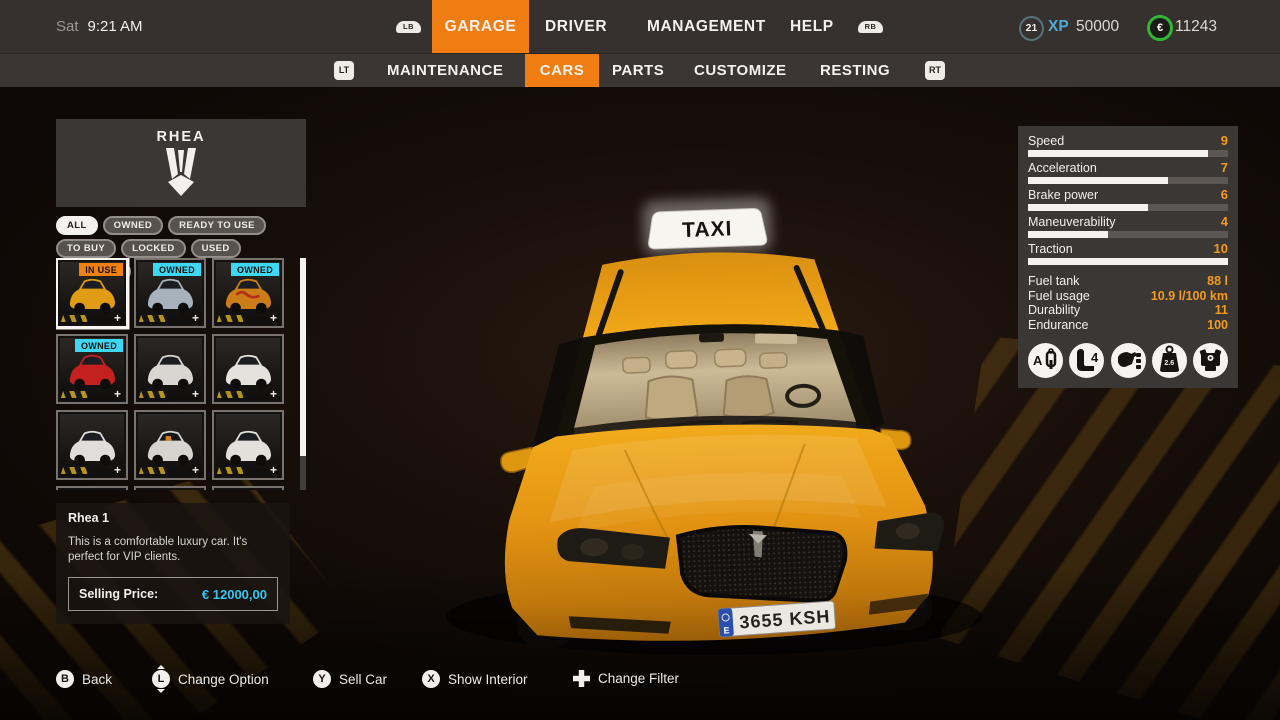 The height and width of the screenshot is (720, 1280). I want to click on clock: Sat 9:21 AM, so click(99, 26).